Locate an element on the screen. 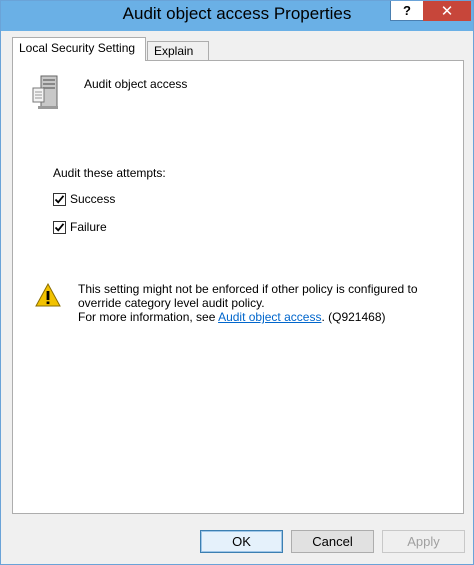 This screenshot has width=474, height=565. help-icon: ? is located at coordinates (407, 10).